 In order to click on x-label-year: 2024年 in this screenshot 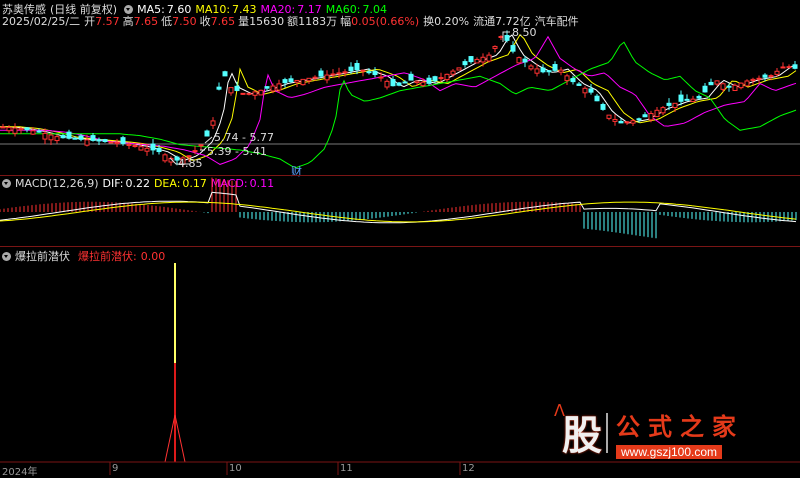, I will do `click(20, 472)`.